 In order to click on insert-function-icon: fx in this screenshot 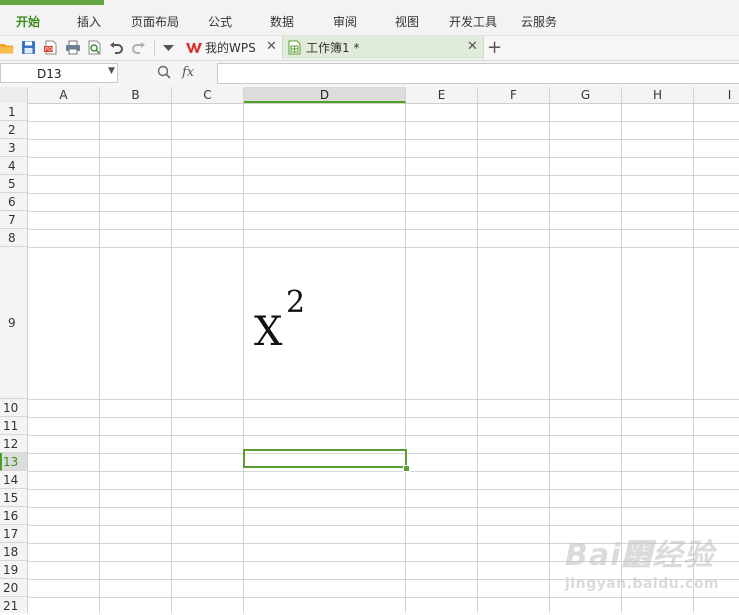, I will do `click(188, 72)`.